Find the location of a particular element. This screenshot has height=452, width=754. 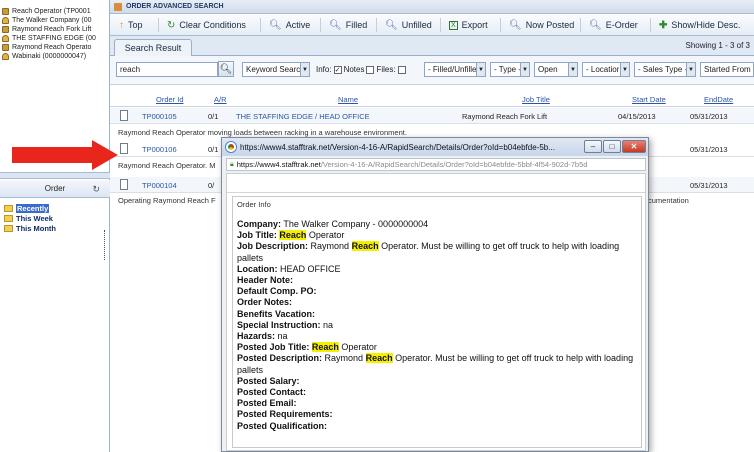

column-header-job-title: Job Title is located at coordinates (536, 99).